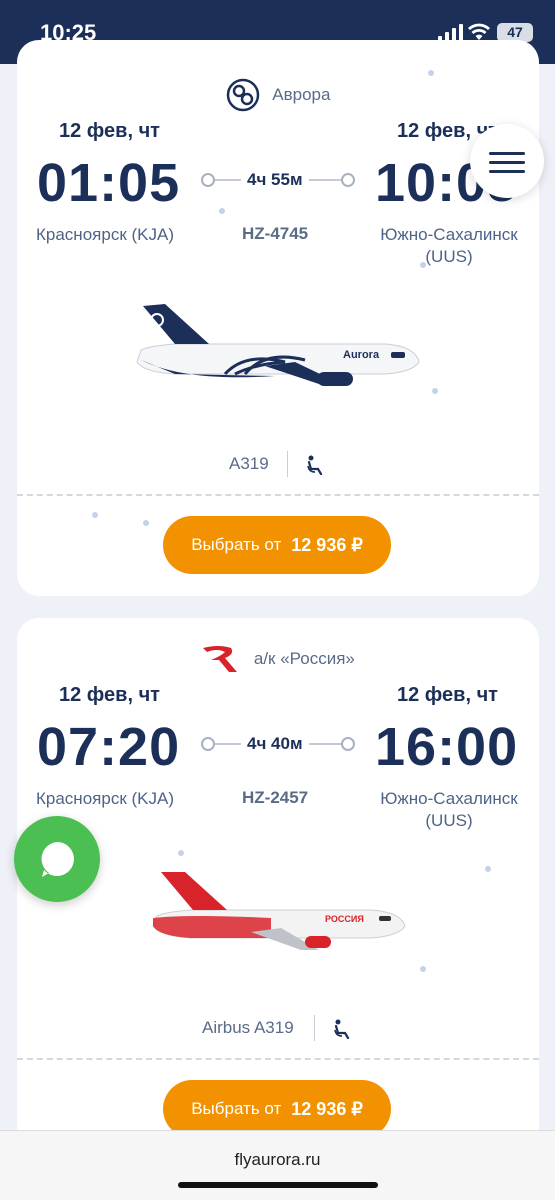 Image resolution: width=555 pixels, height=1200 pixels. Describe the element at coordinates (109, 747) in the screenshot. I see `departure-time: 07:20` at that location.